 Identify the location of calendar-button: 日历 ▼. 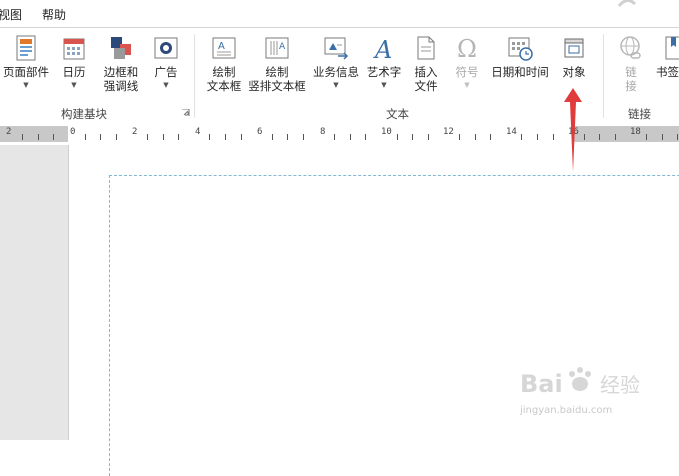
(74, 62).